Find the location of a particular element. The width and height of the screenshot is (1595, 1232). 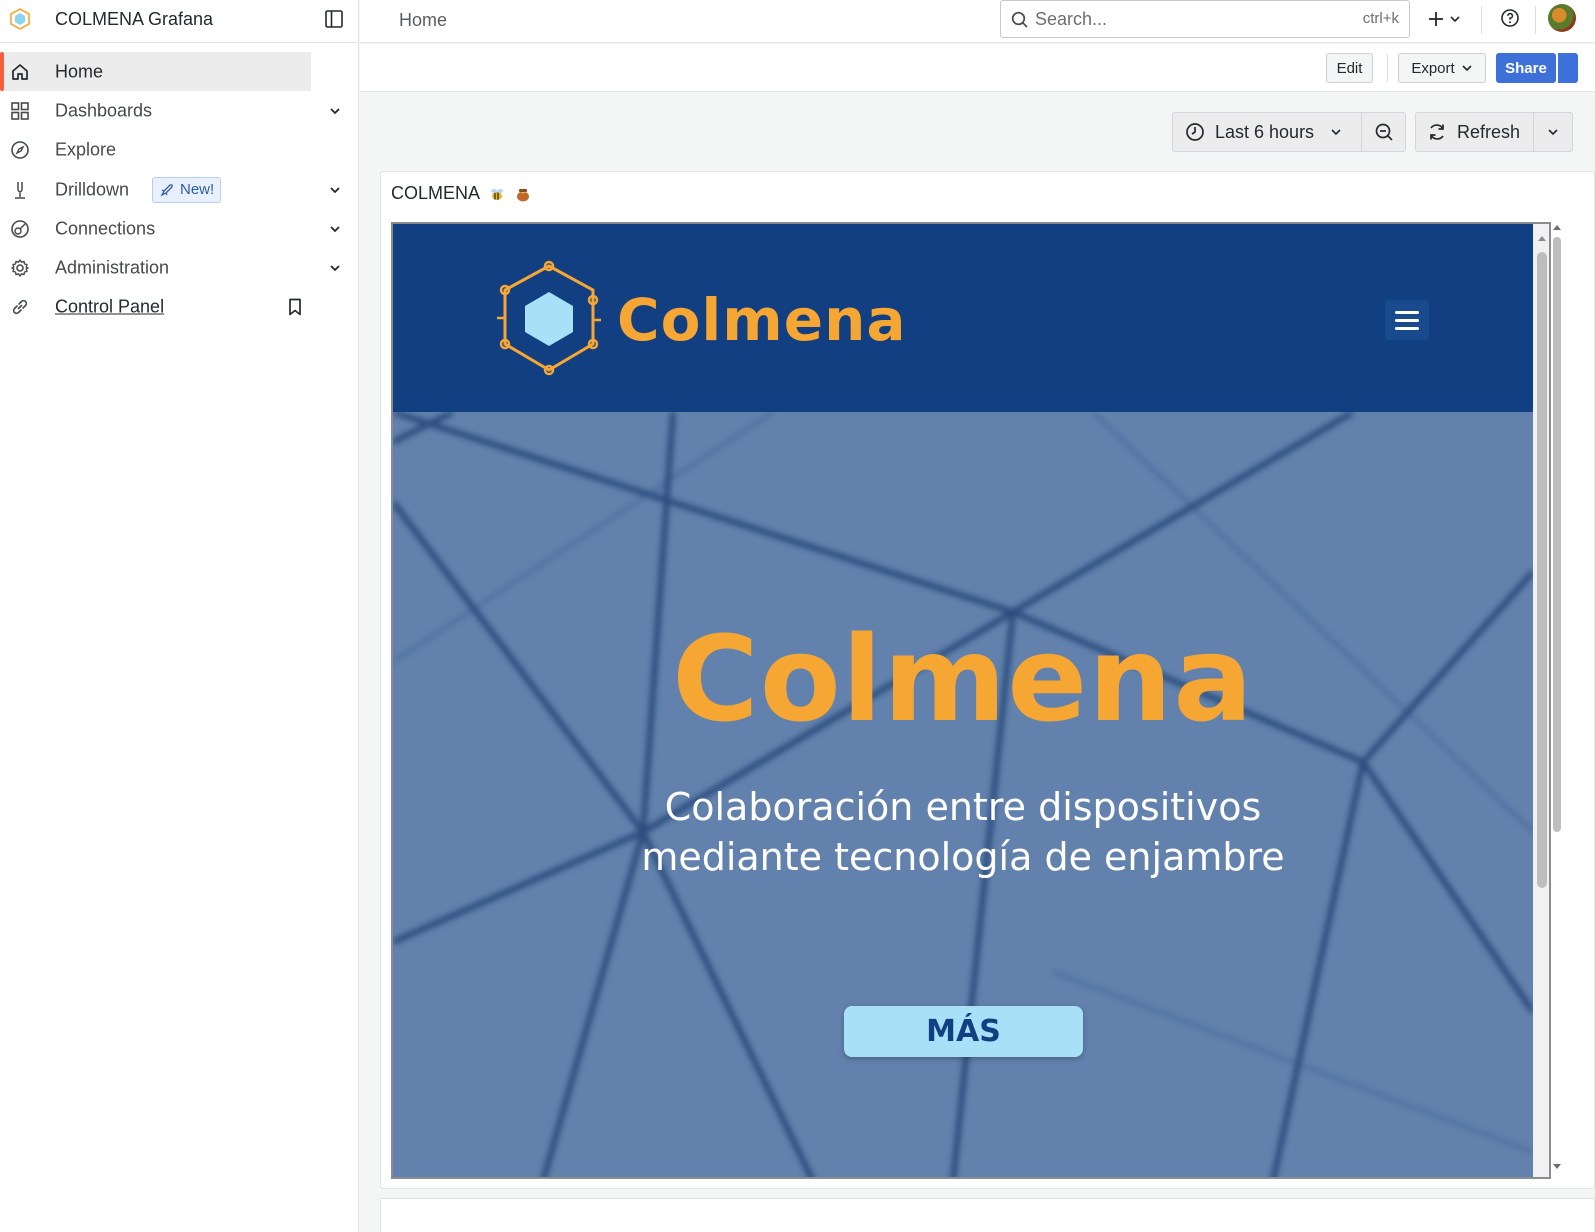

dashboard-toolbar: Edit Export Share is located at coordinates (977, 68).